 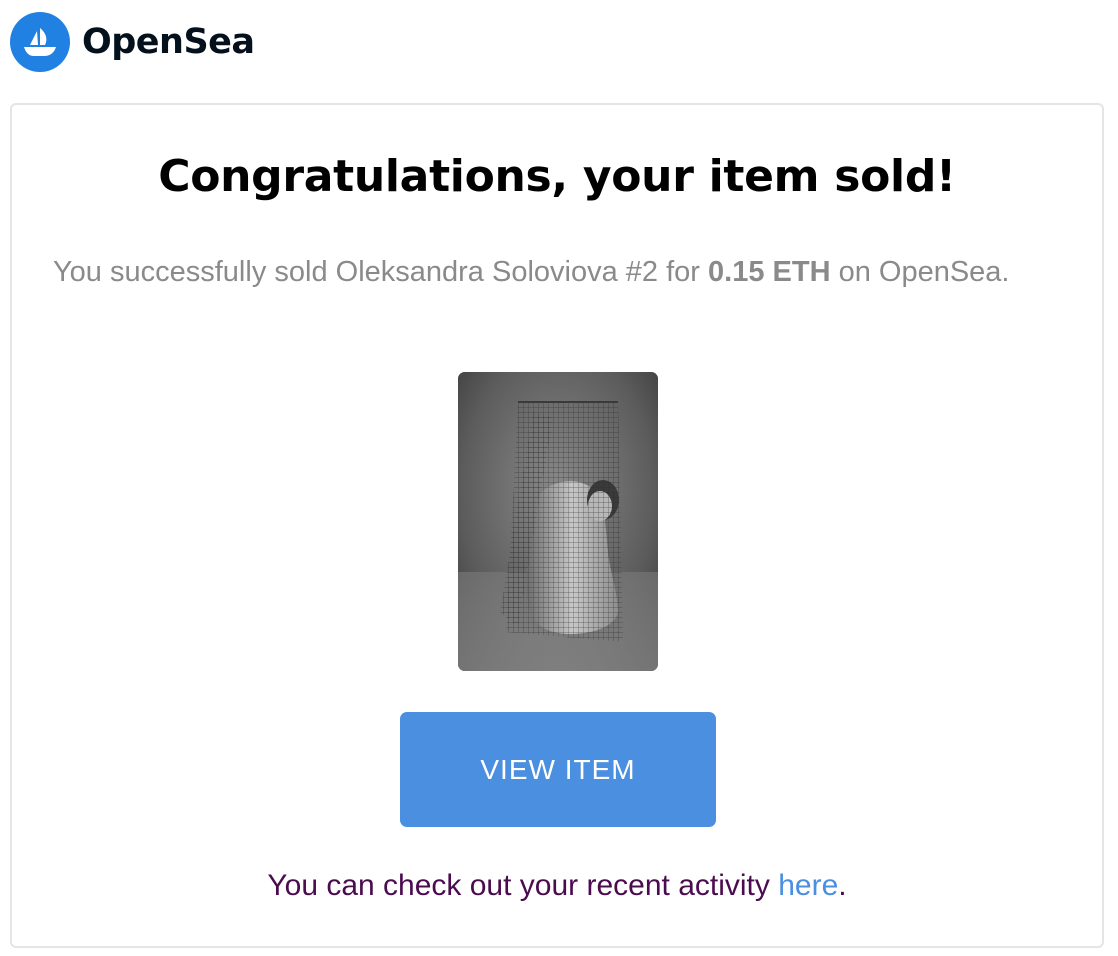 What do you see at coordinates (168, 42) in the screenshot?
I see `brand-name: OpenSea` at bounding box center [168, 42].